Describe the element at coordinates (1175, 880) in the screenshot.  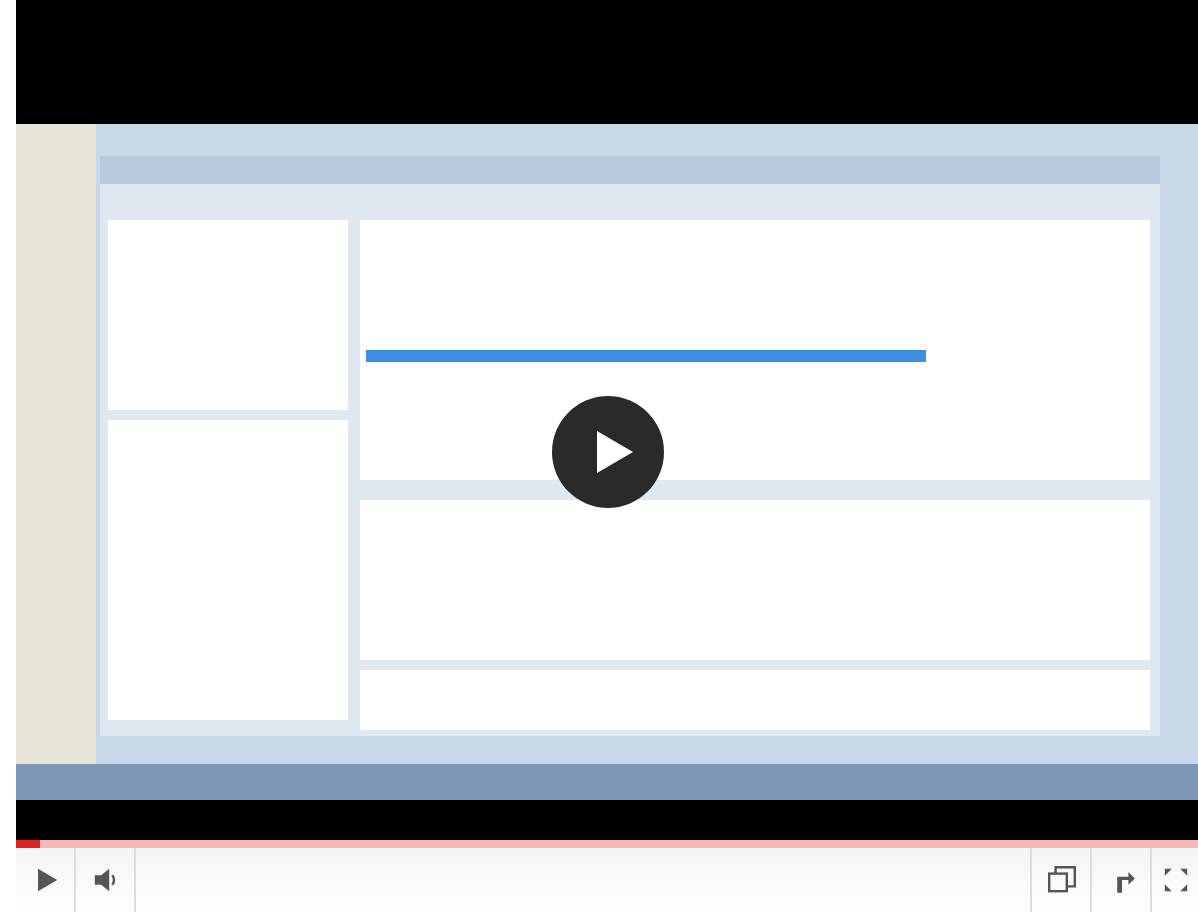
I see `fullscreen-icon` at that location.